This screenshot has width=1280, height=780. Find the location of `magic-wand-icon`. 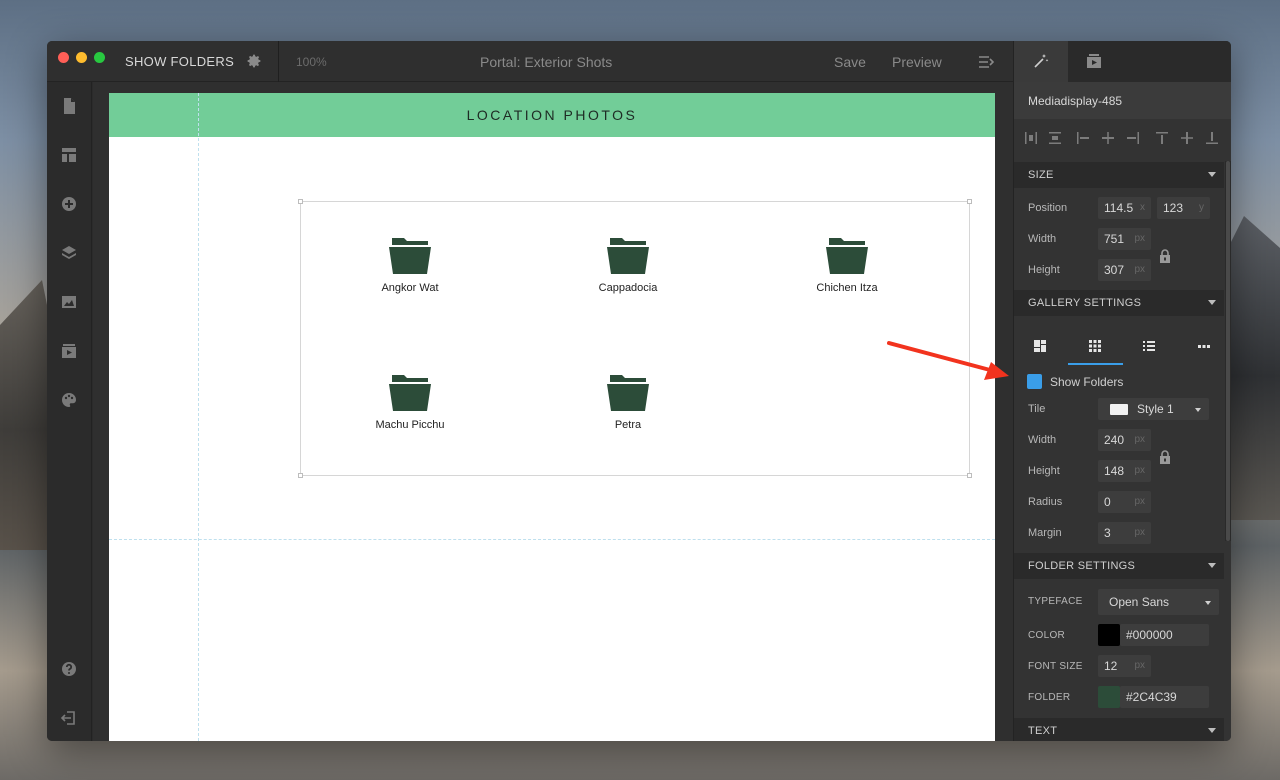

magic-wand-icon is located at coordinates (1041, 61).